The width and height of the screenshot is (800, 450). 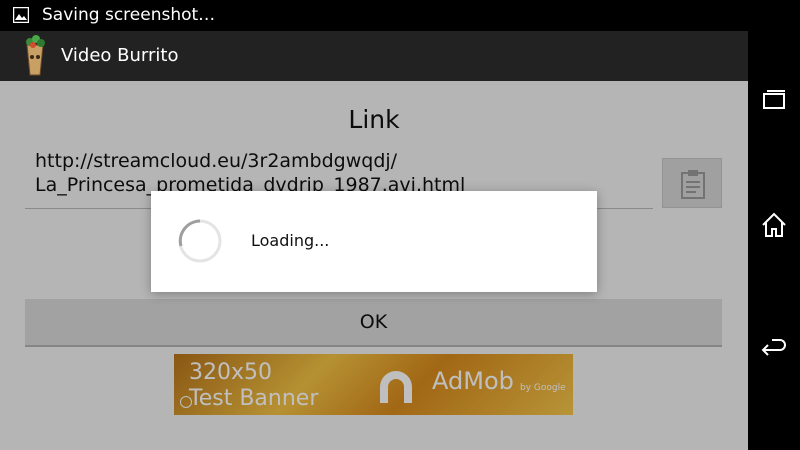 What do you see at coordinates (35, 56) in the screenshot?
I see `app-logo-icon` at bounding box center [35, 56].